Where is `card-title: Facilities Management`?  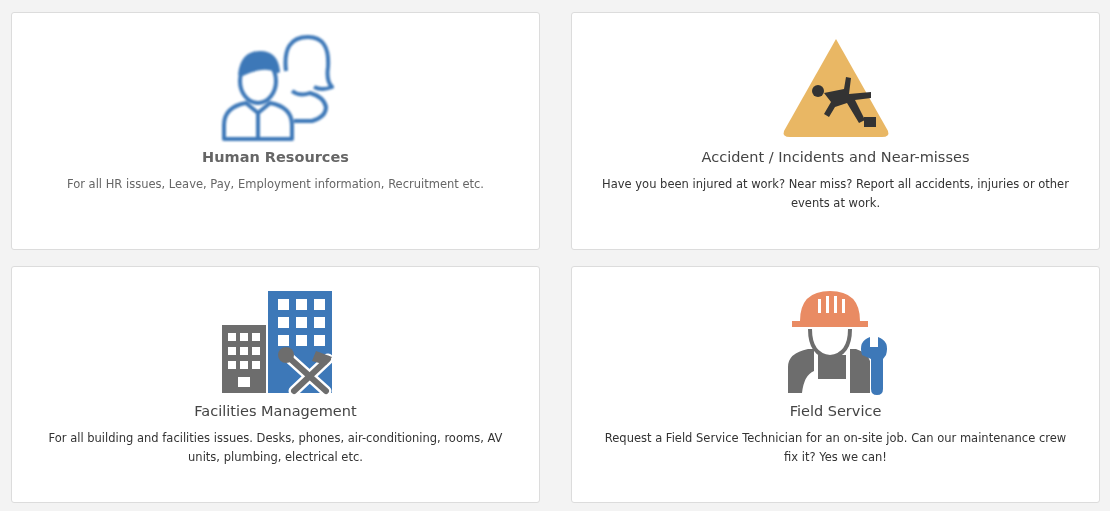 card-title: Facilities Management is located at coordinates (275, 411).